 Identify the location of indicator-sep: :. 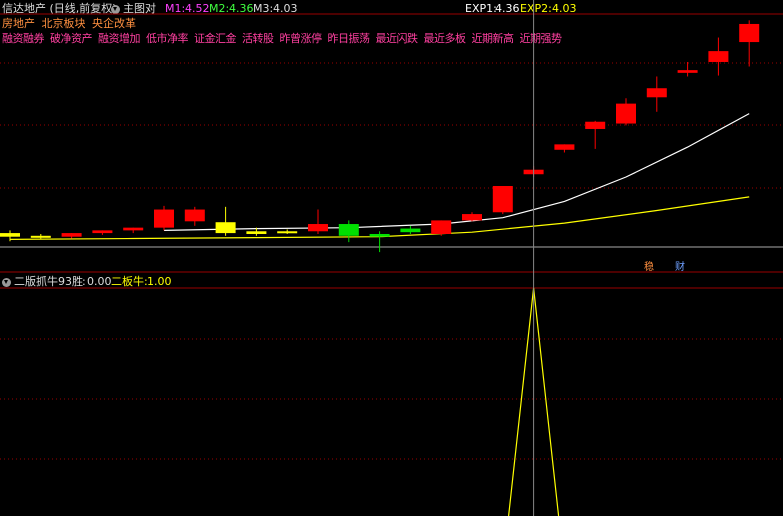
(84, 281).